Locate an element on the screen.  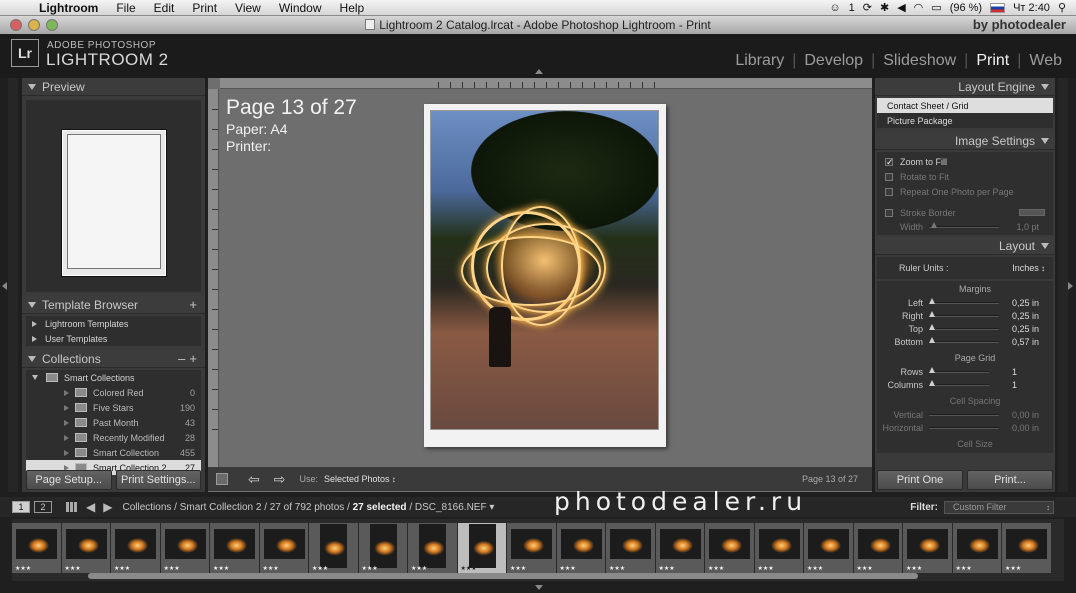
collection-item: Five Stars 190 is located at coordinates (113, 407).